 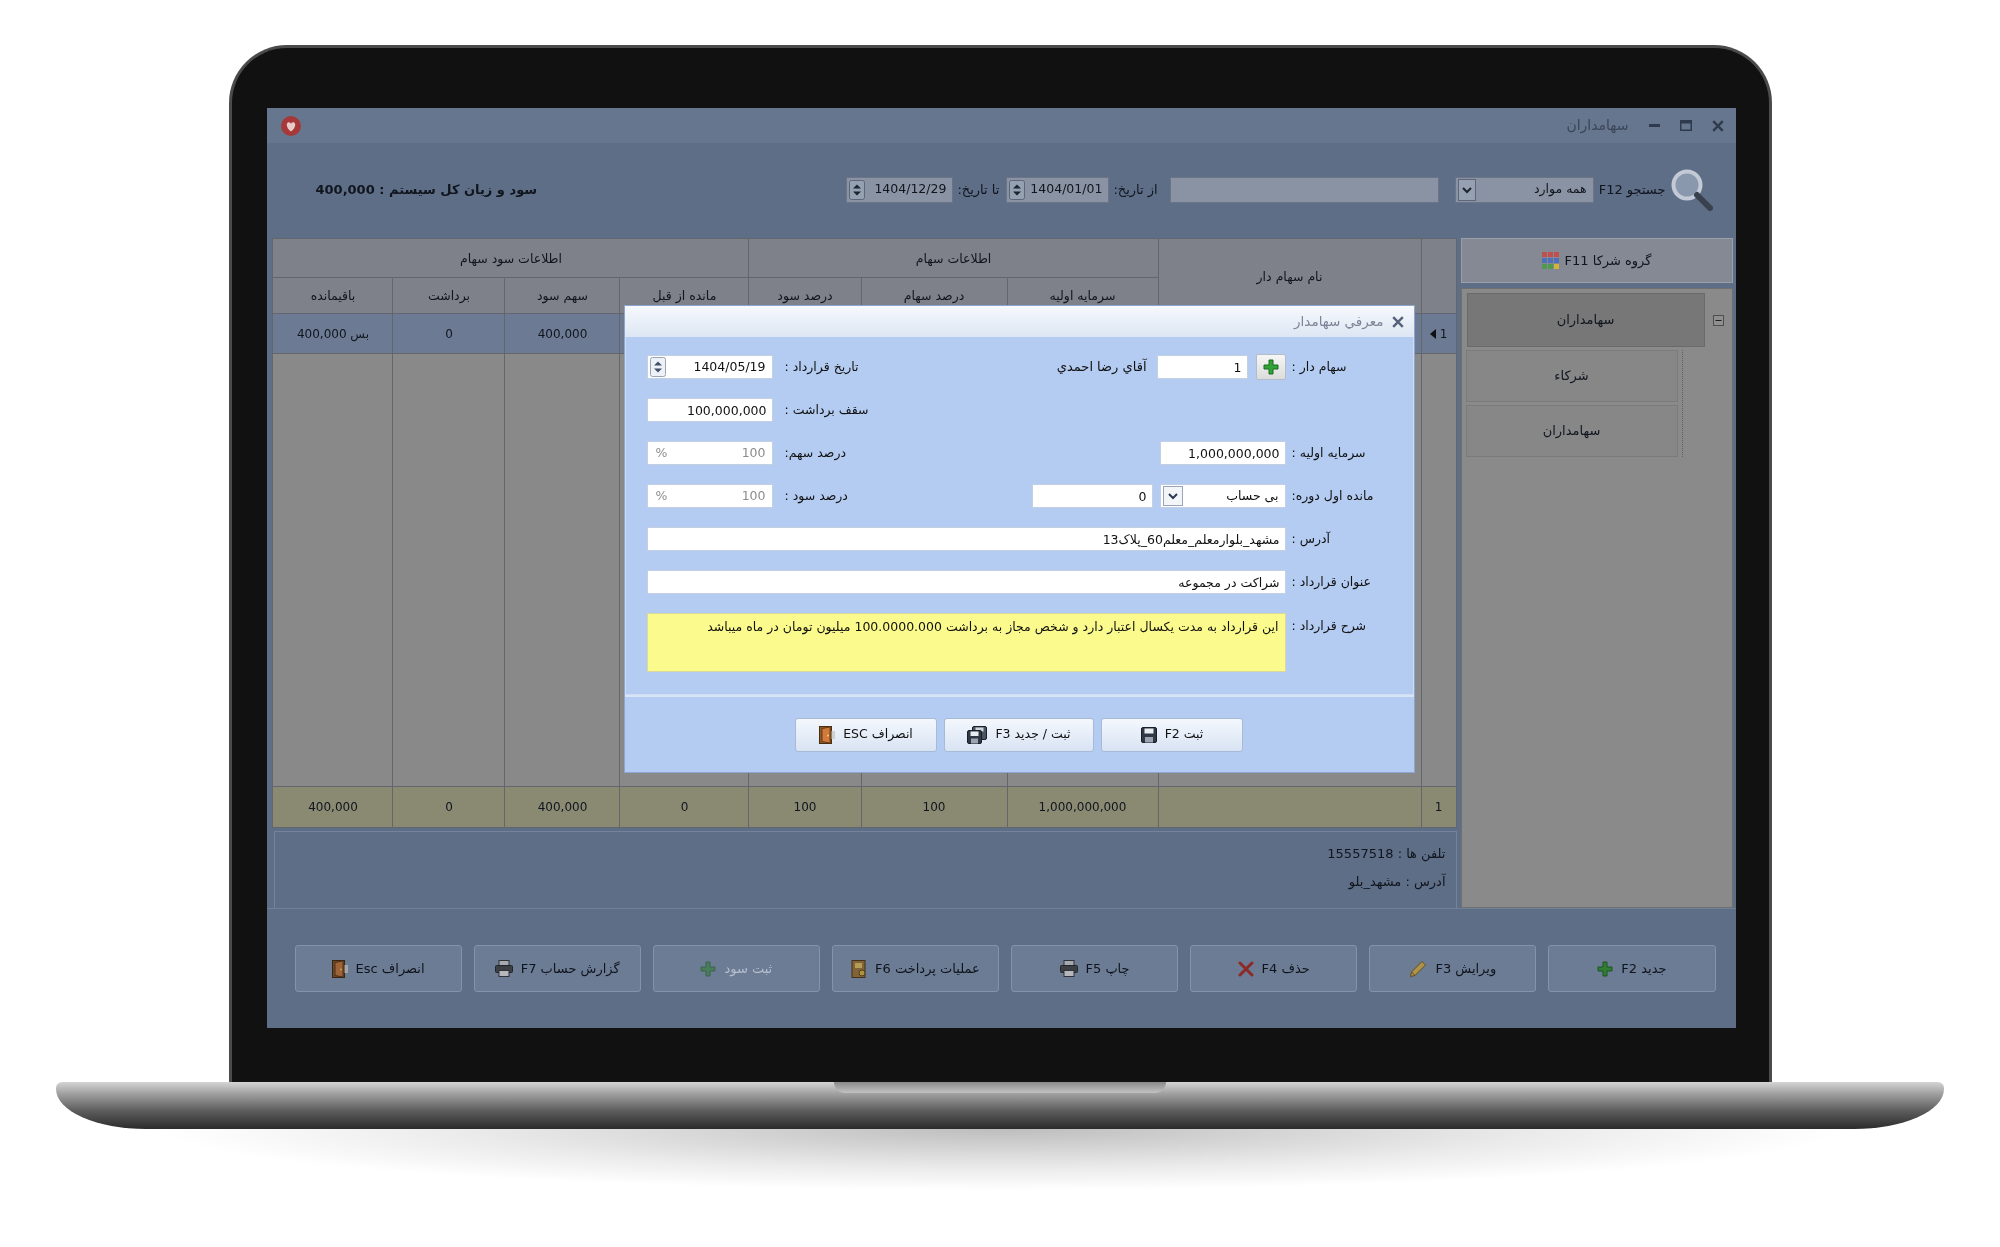 What do you see at coordinates (966, 582) in the screenshot?
I see `text-field: شراکت در مجموعه` at bounding box center [966, 582].